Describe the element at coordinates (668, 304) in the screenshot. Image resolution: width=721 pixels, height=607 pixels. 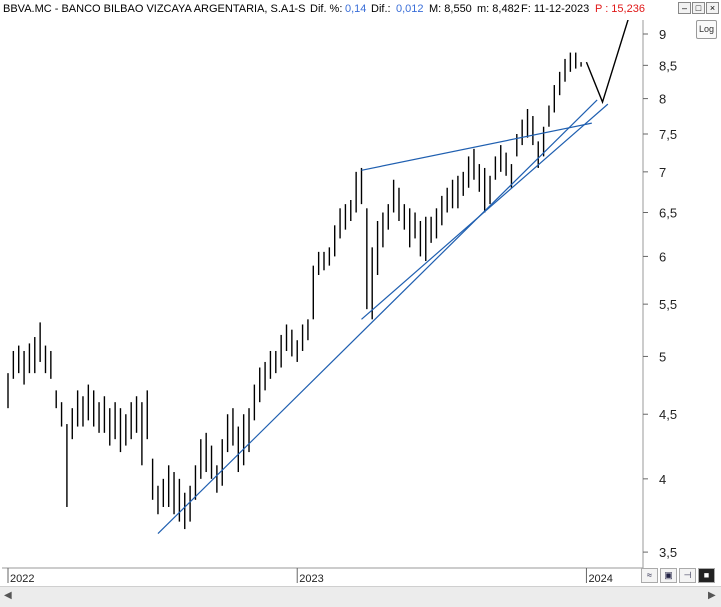
I see `y-tick-label-7: 5,5` at that location.